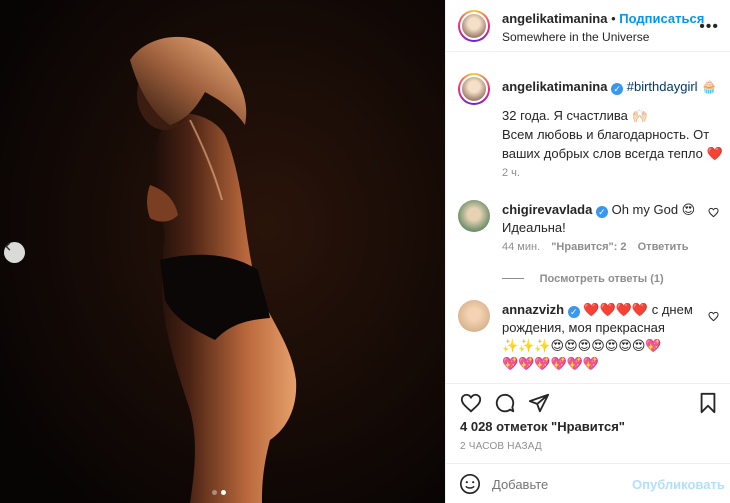 The height and width of the screenshot is (503, 730). I want to click on share-send-icon, so click(539, 403).